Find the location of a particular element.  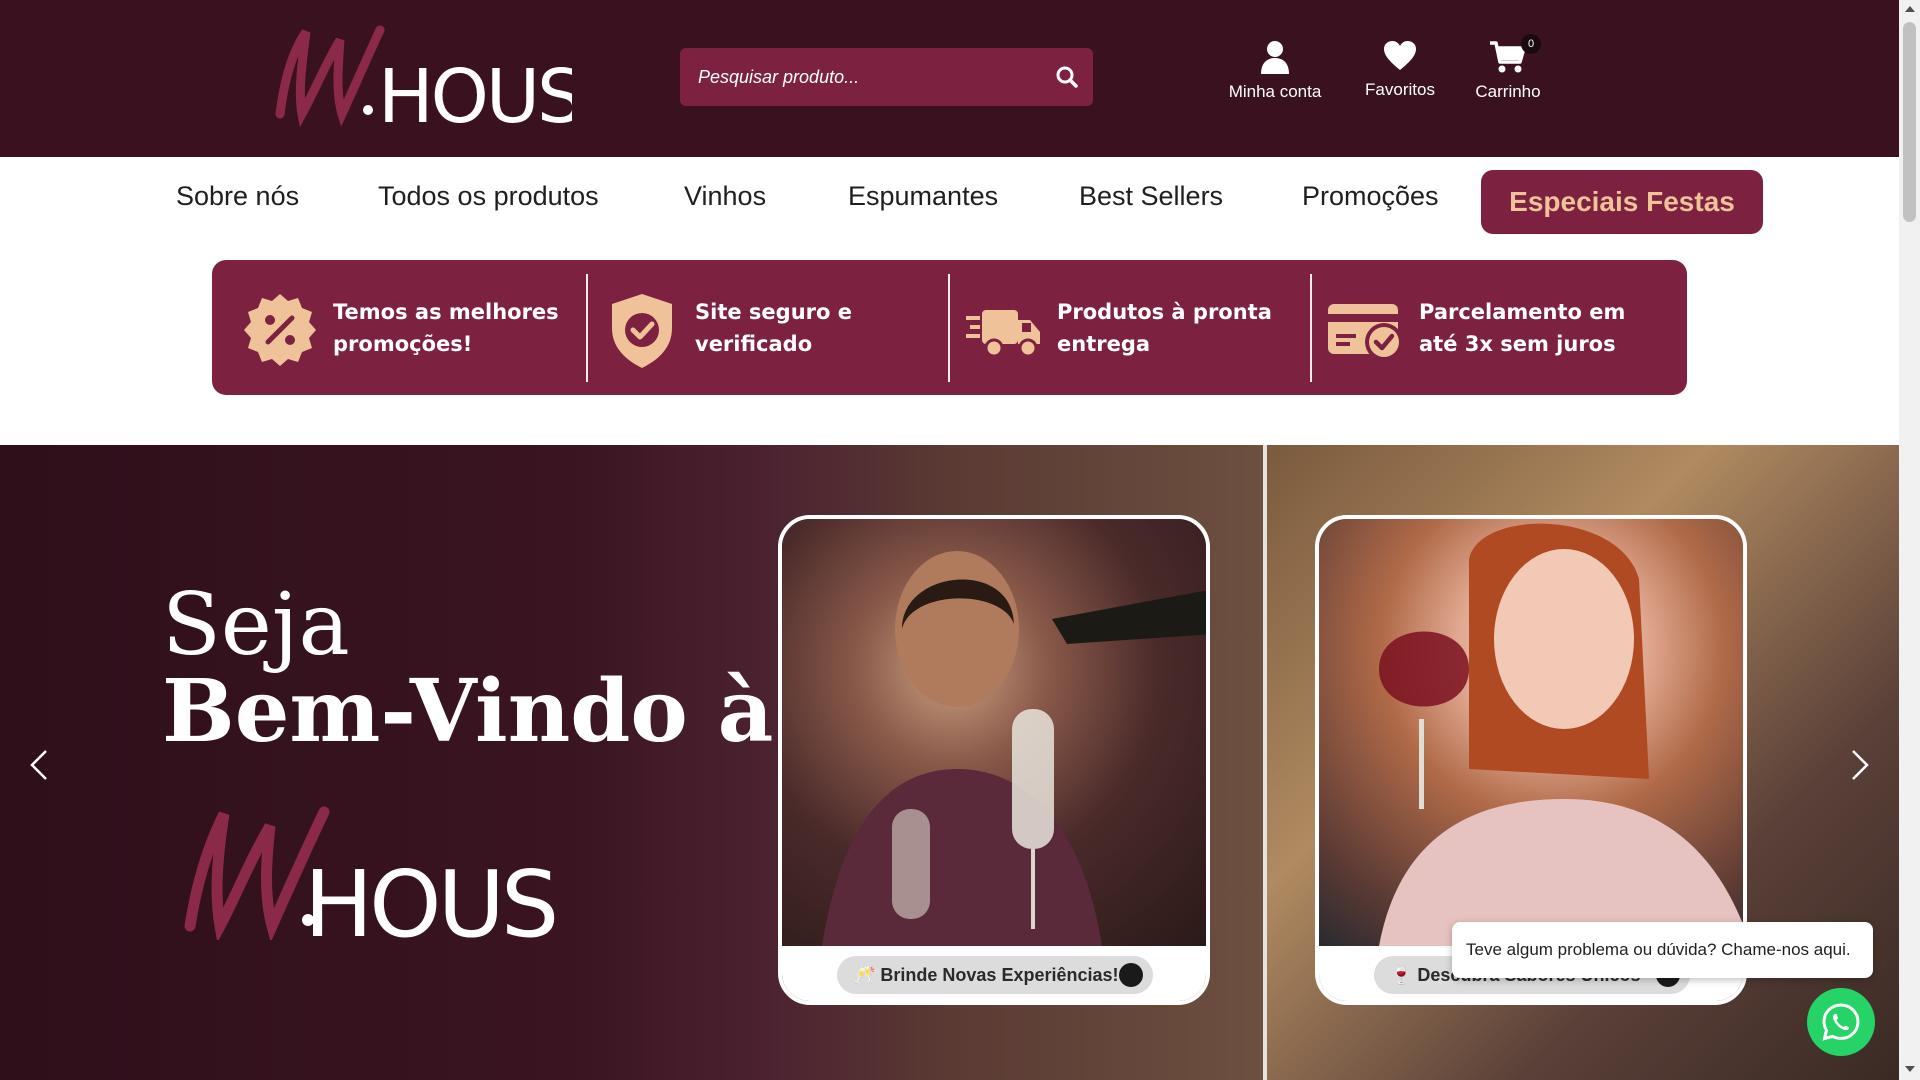

toast-card-footer: 🥂 Brinde Novas Experiências! is located at coordinates (994, 973).